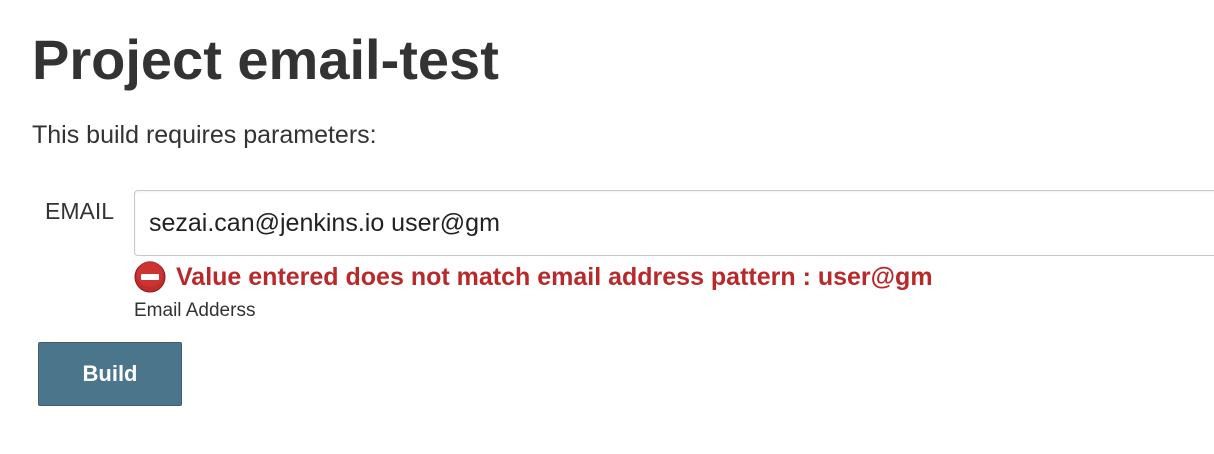  What do you see at coordinates (204, 135) in the screenshot?
I see `parameters-intro-text: This build requires parameters:` at bounding box center [204, 135].